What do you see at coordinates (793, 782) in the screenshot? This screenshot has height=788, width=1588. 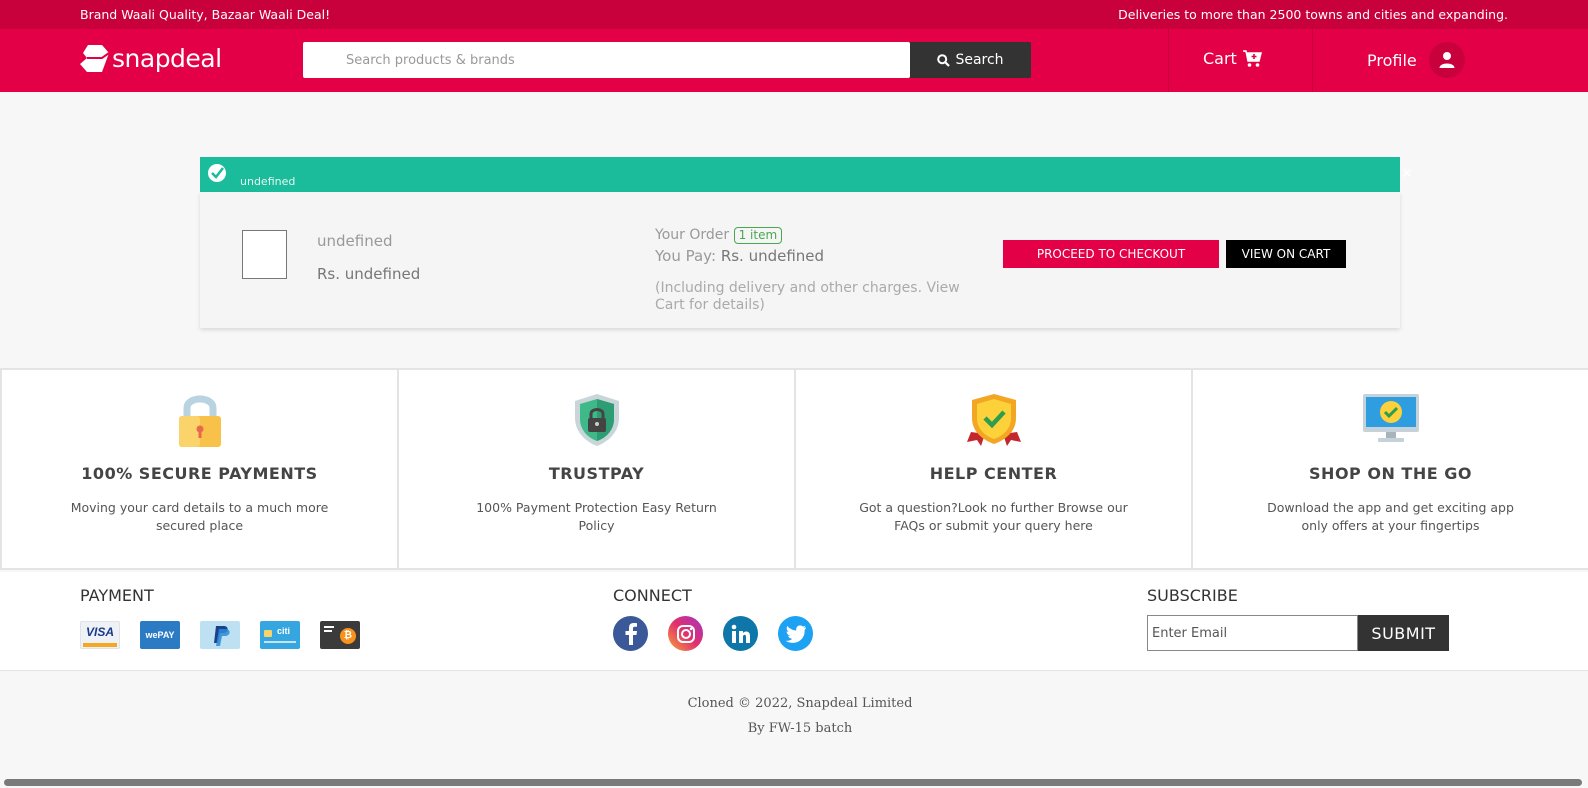 I see `horizontal-scrollbar` at bounding box center [793, 782].